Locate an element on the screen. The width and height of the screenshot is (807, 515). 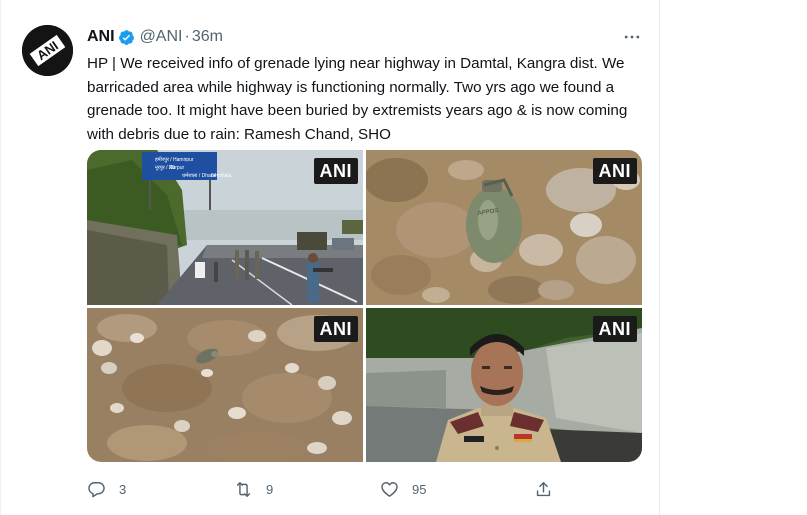
share-icon is located at coordinates (543, 489).